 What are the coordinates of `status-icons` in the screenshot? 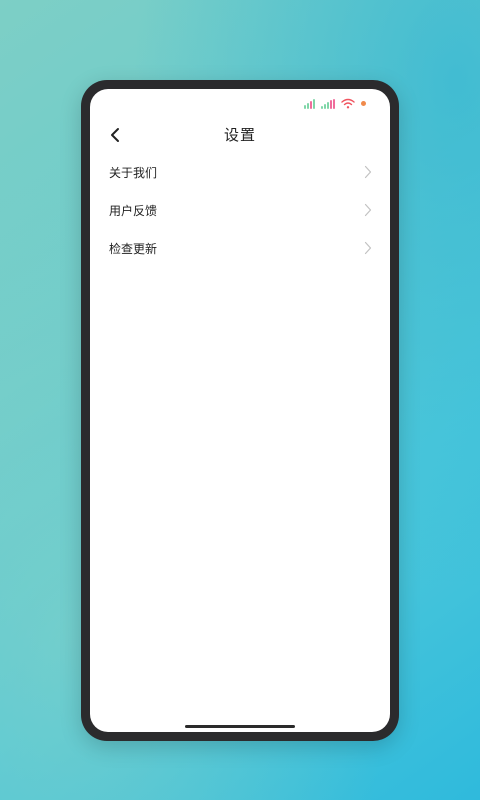 It's located at (335, 103).